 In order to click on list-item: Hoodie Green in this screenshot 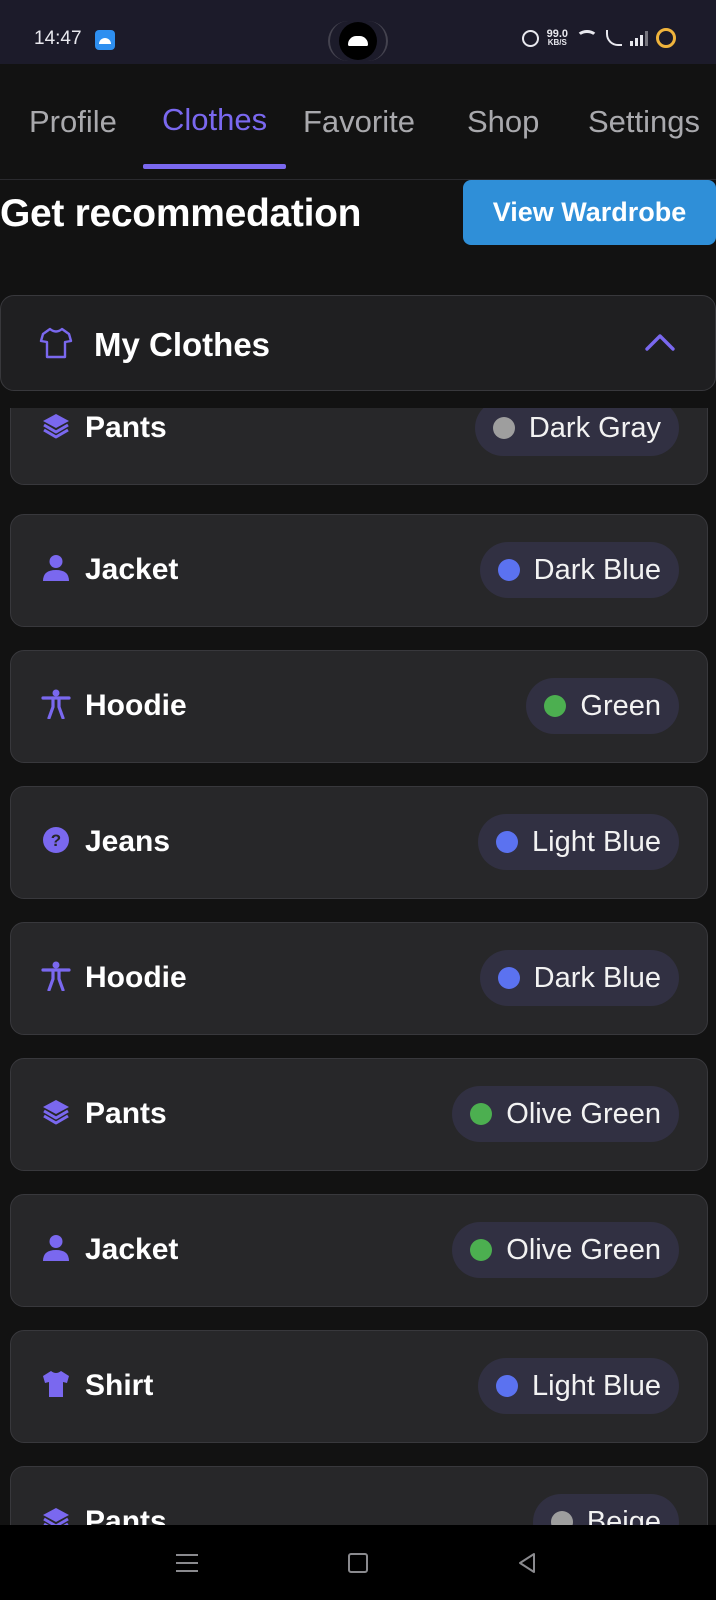, I will do `click(359, 706)`.